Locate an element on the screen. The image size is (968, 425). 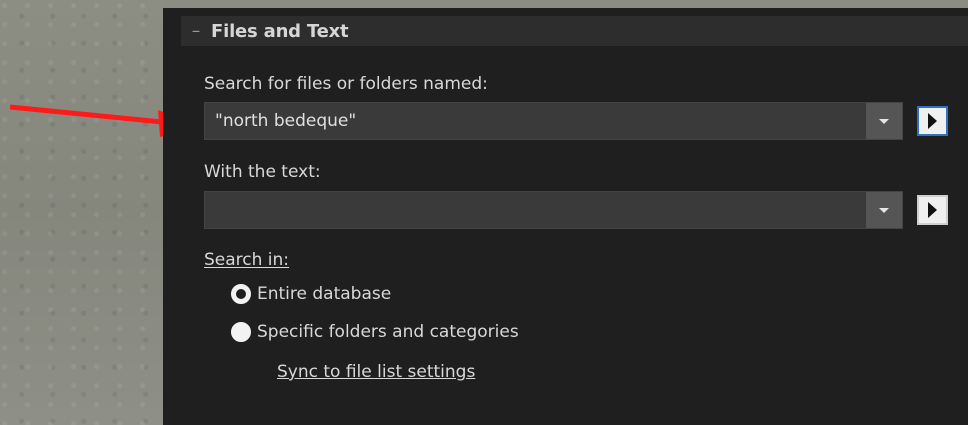
search-files-go-button is located at coordinates (932, 121).